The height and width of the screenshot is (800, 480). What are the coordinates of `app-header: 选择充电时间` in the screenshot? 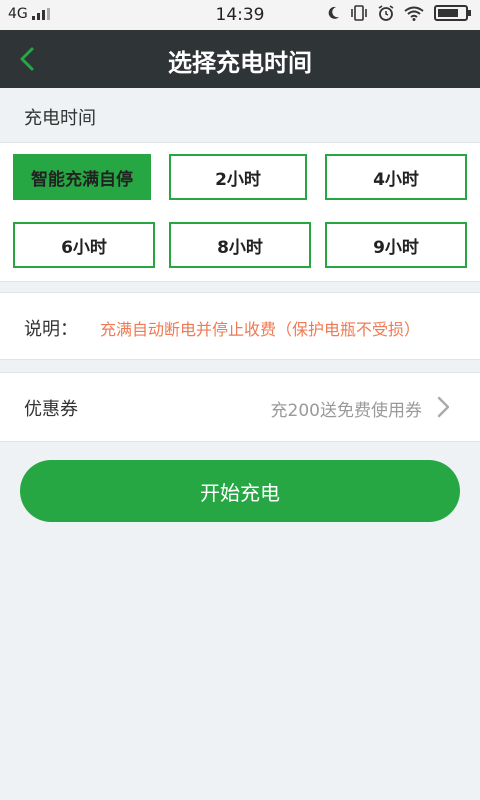 It's located at (240, 59).